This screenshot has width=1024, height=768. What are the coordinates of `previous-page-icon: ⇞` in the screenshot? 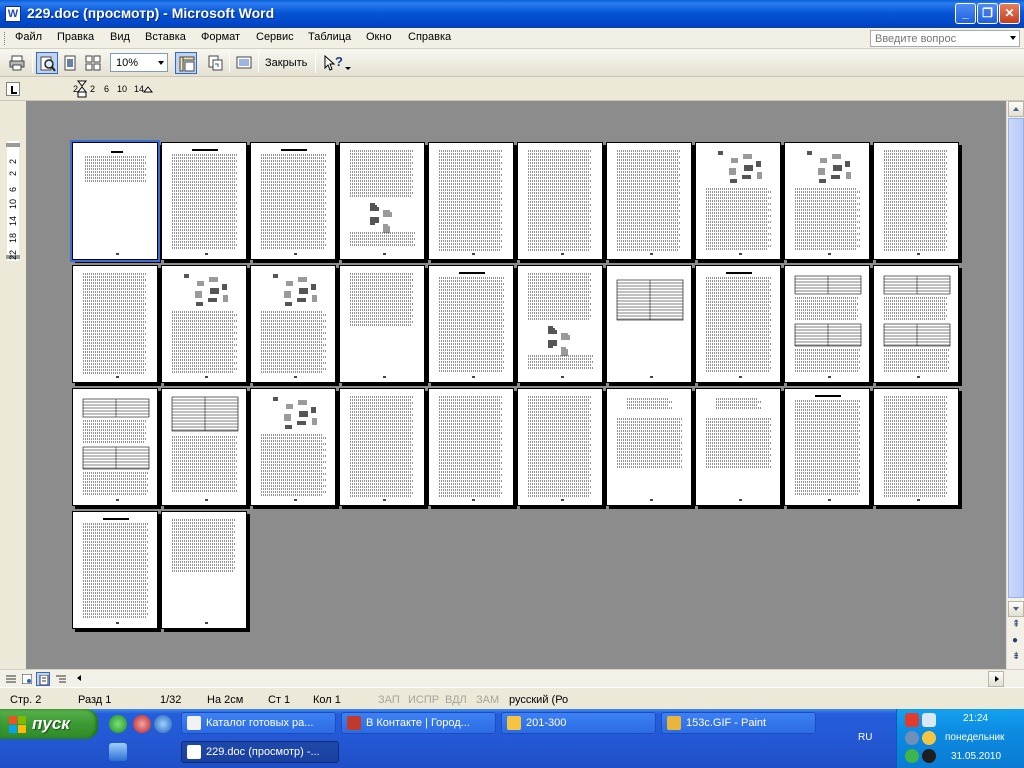 It's located at (1016, 624).